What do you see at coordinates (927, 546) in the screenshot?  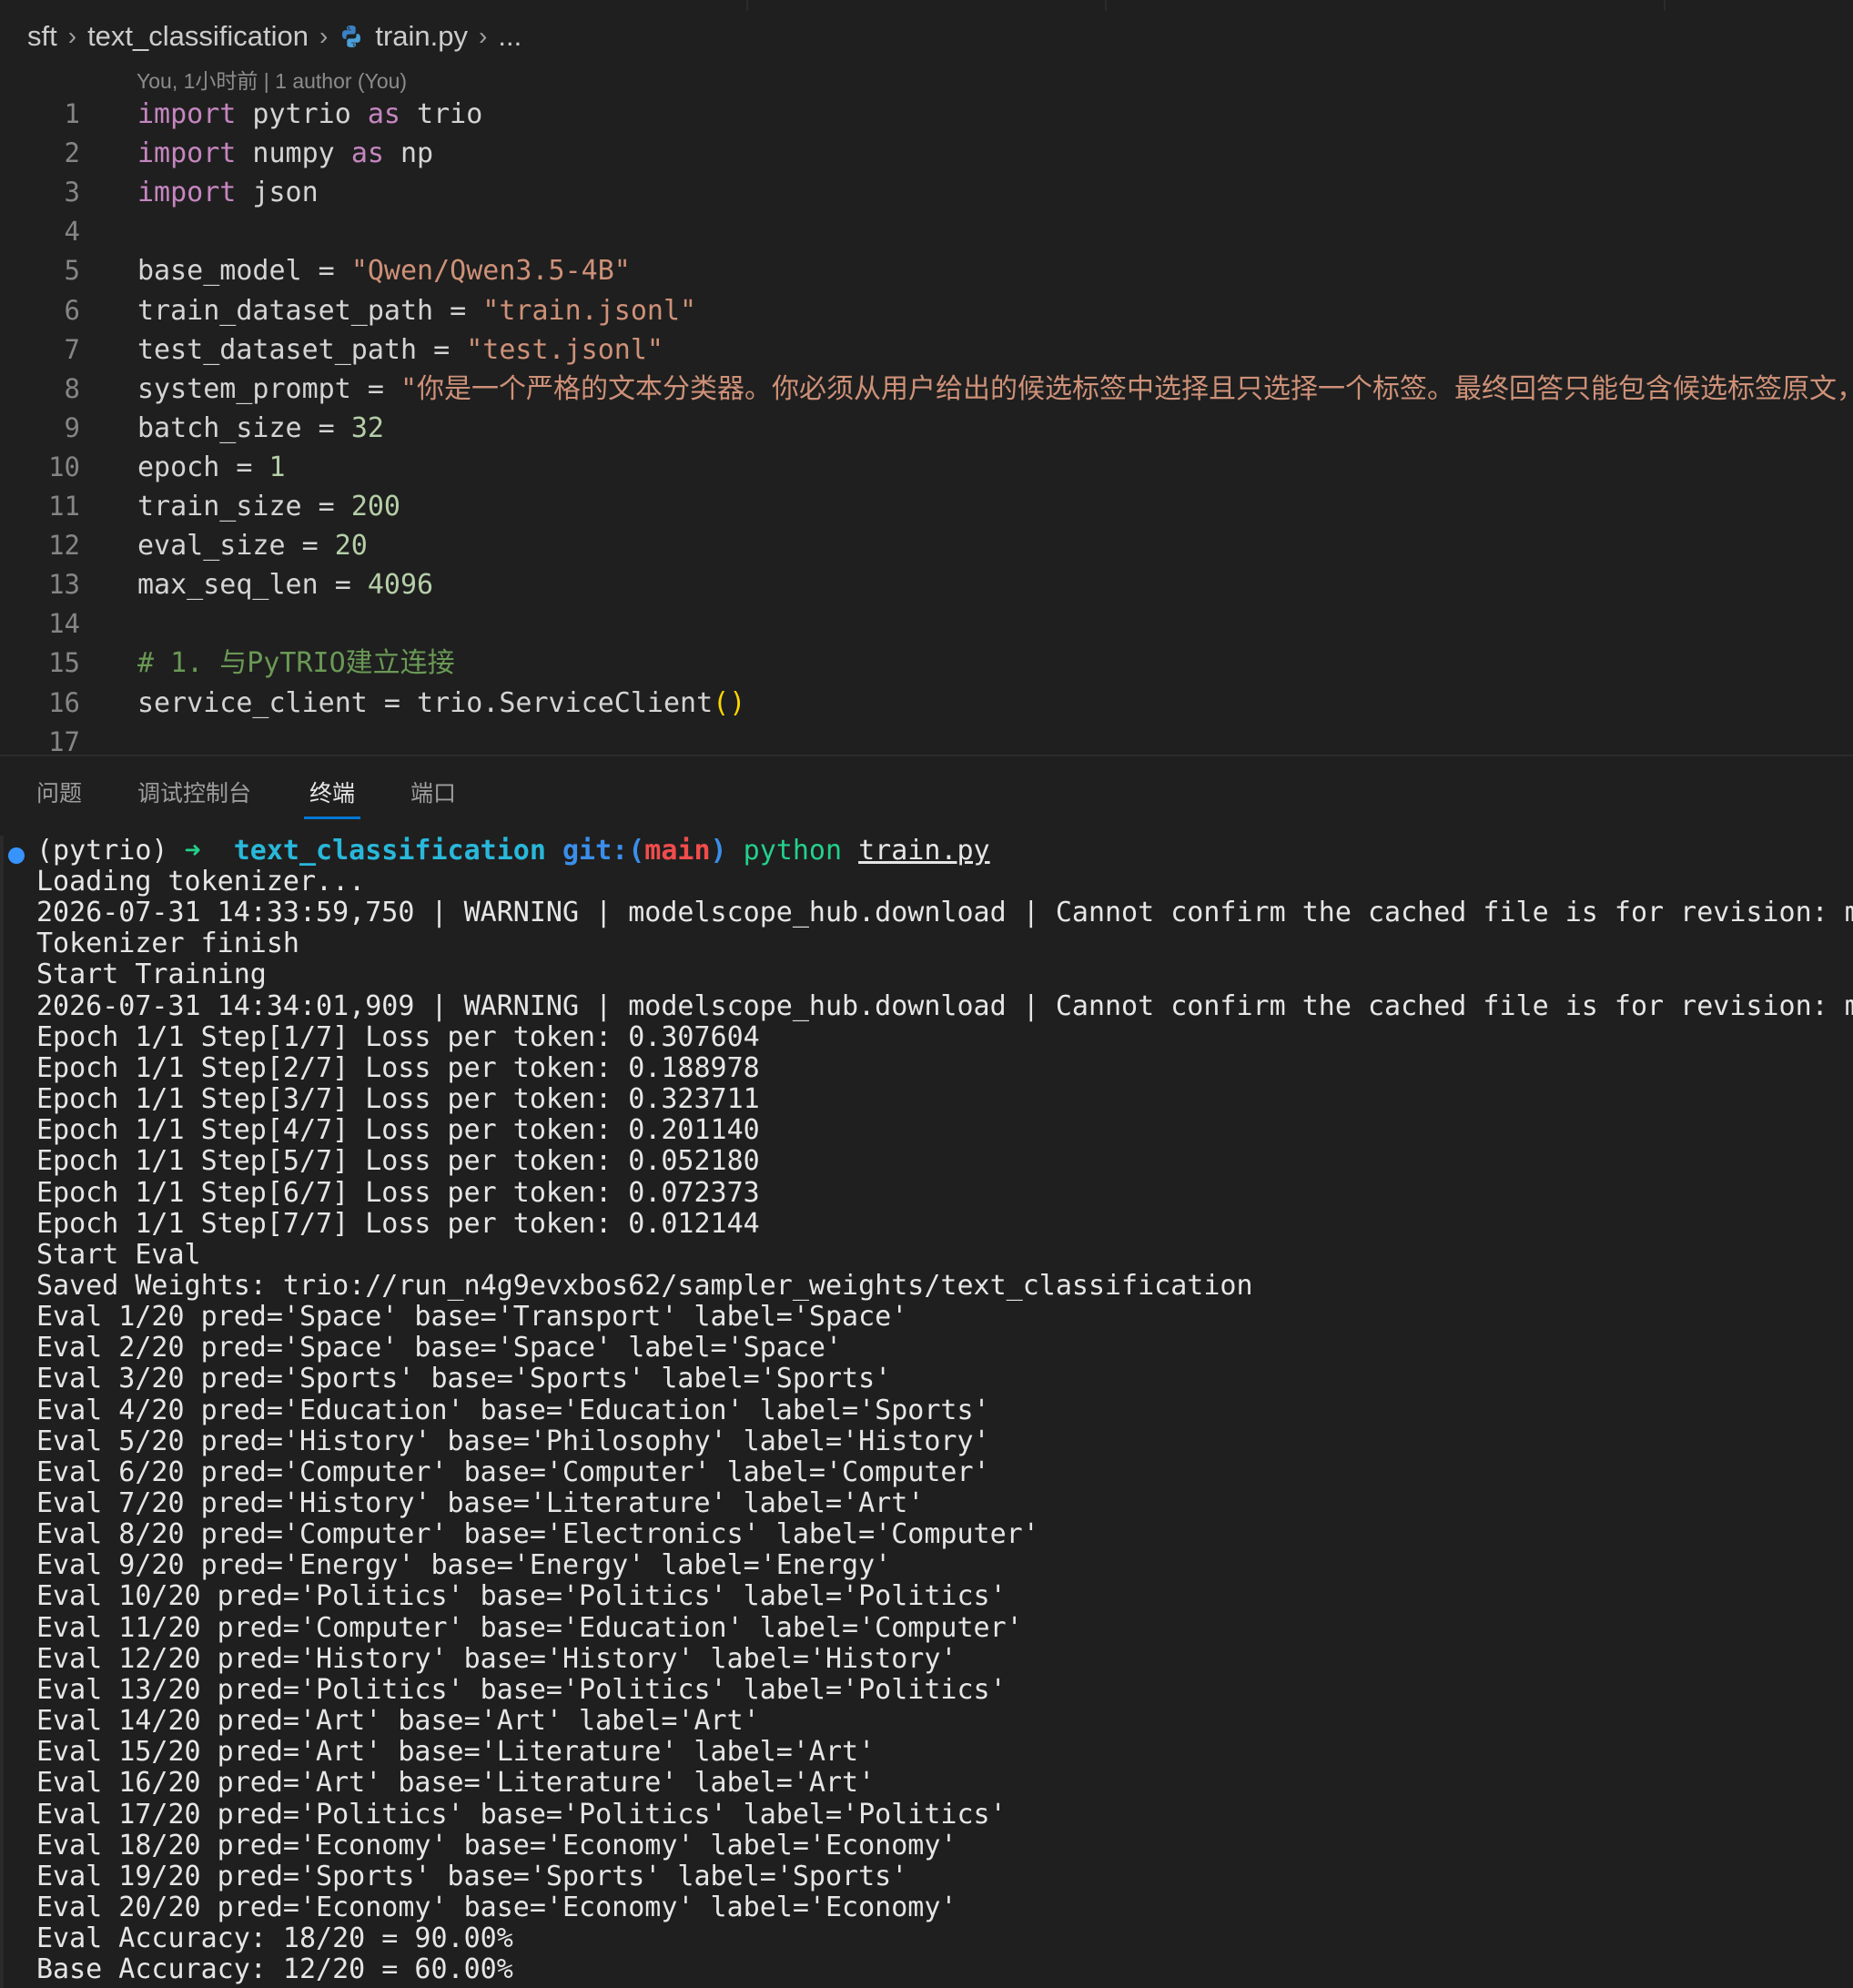 I see `code-line: 12 eval_size = 20` at bounding box center [927, 546].